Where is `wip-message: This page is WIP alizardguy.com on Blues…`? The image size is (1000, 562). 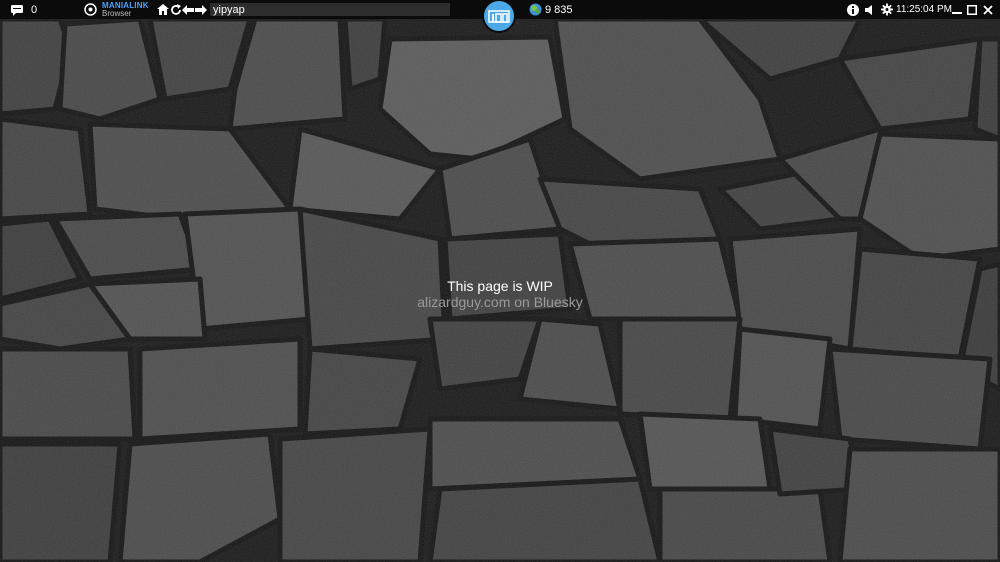
wip-message: This page is WIP alizardguy.com on Blues… is located at coordinates (500, 294).